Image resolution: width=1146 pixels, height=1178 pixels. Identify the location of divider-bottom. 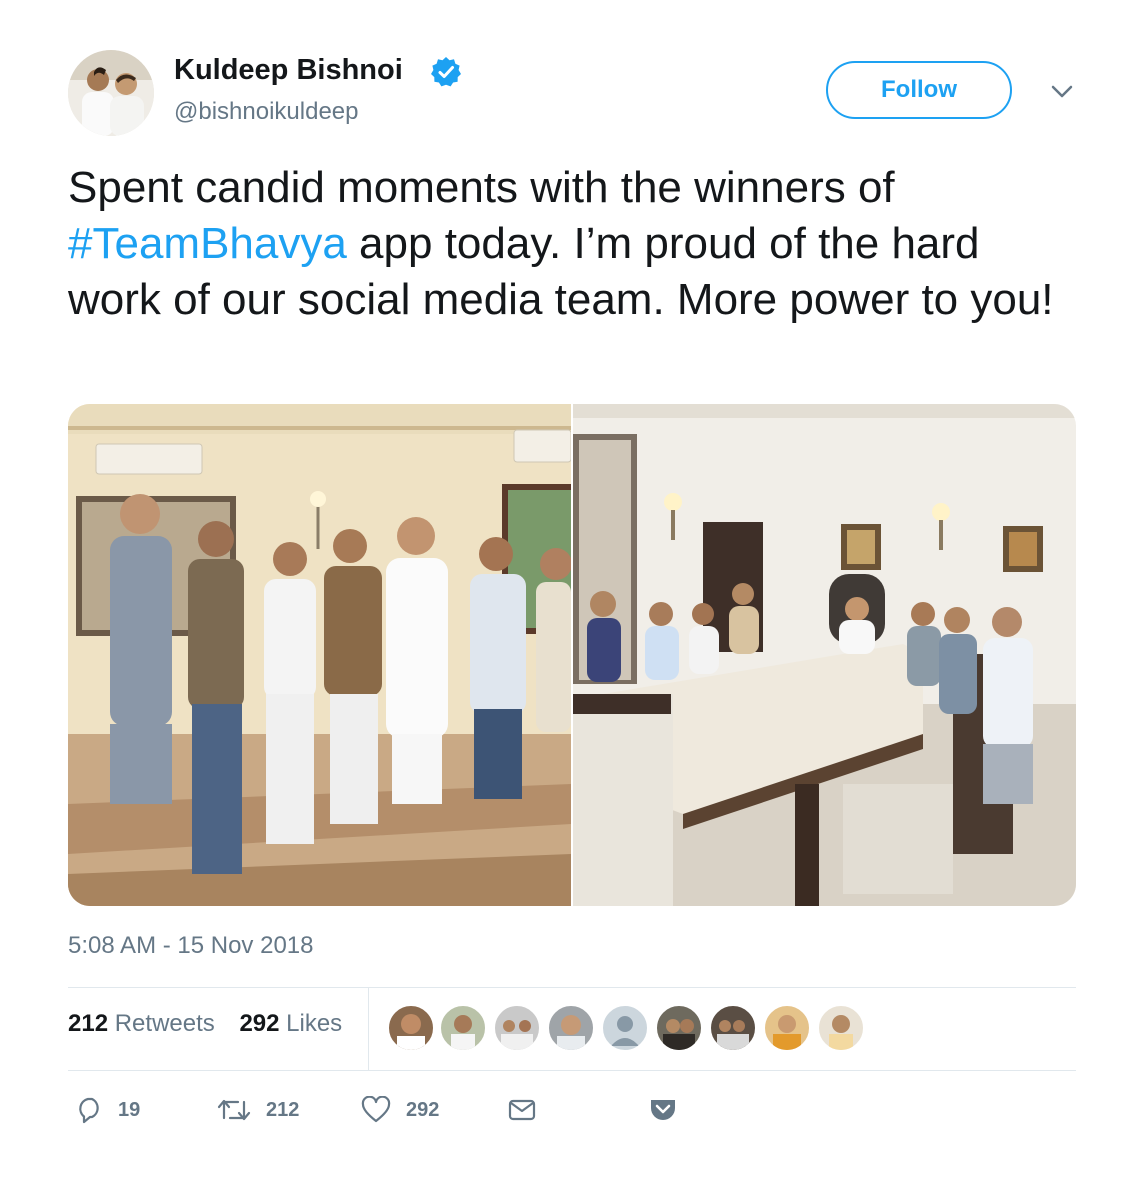
(572, 1070).